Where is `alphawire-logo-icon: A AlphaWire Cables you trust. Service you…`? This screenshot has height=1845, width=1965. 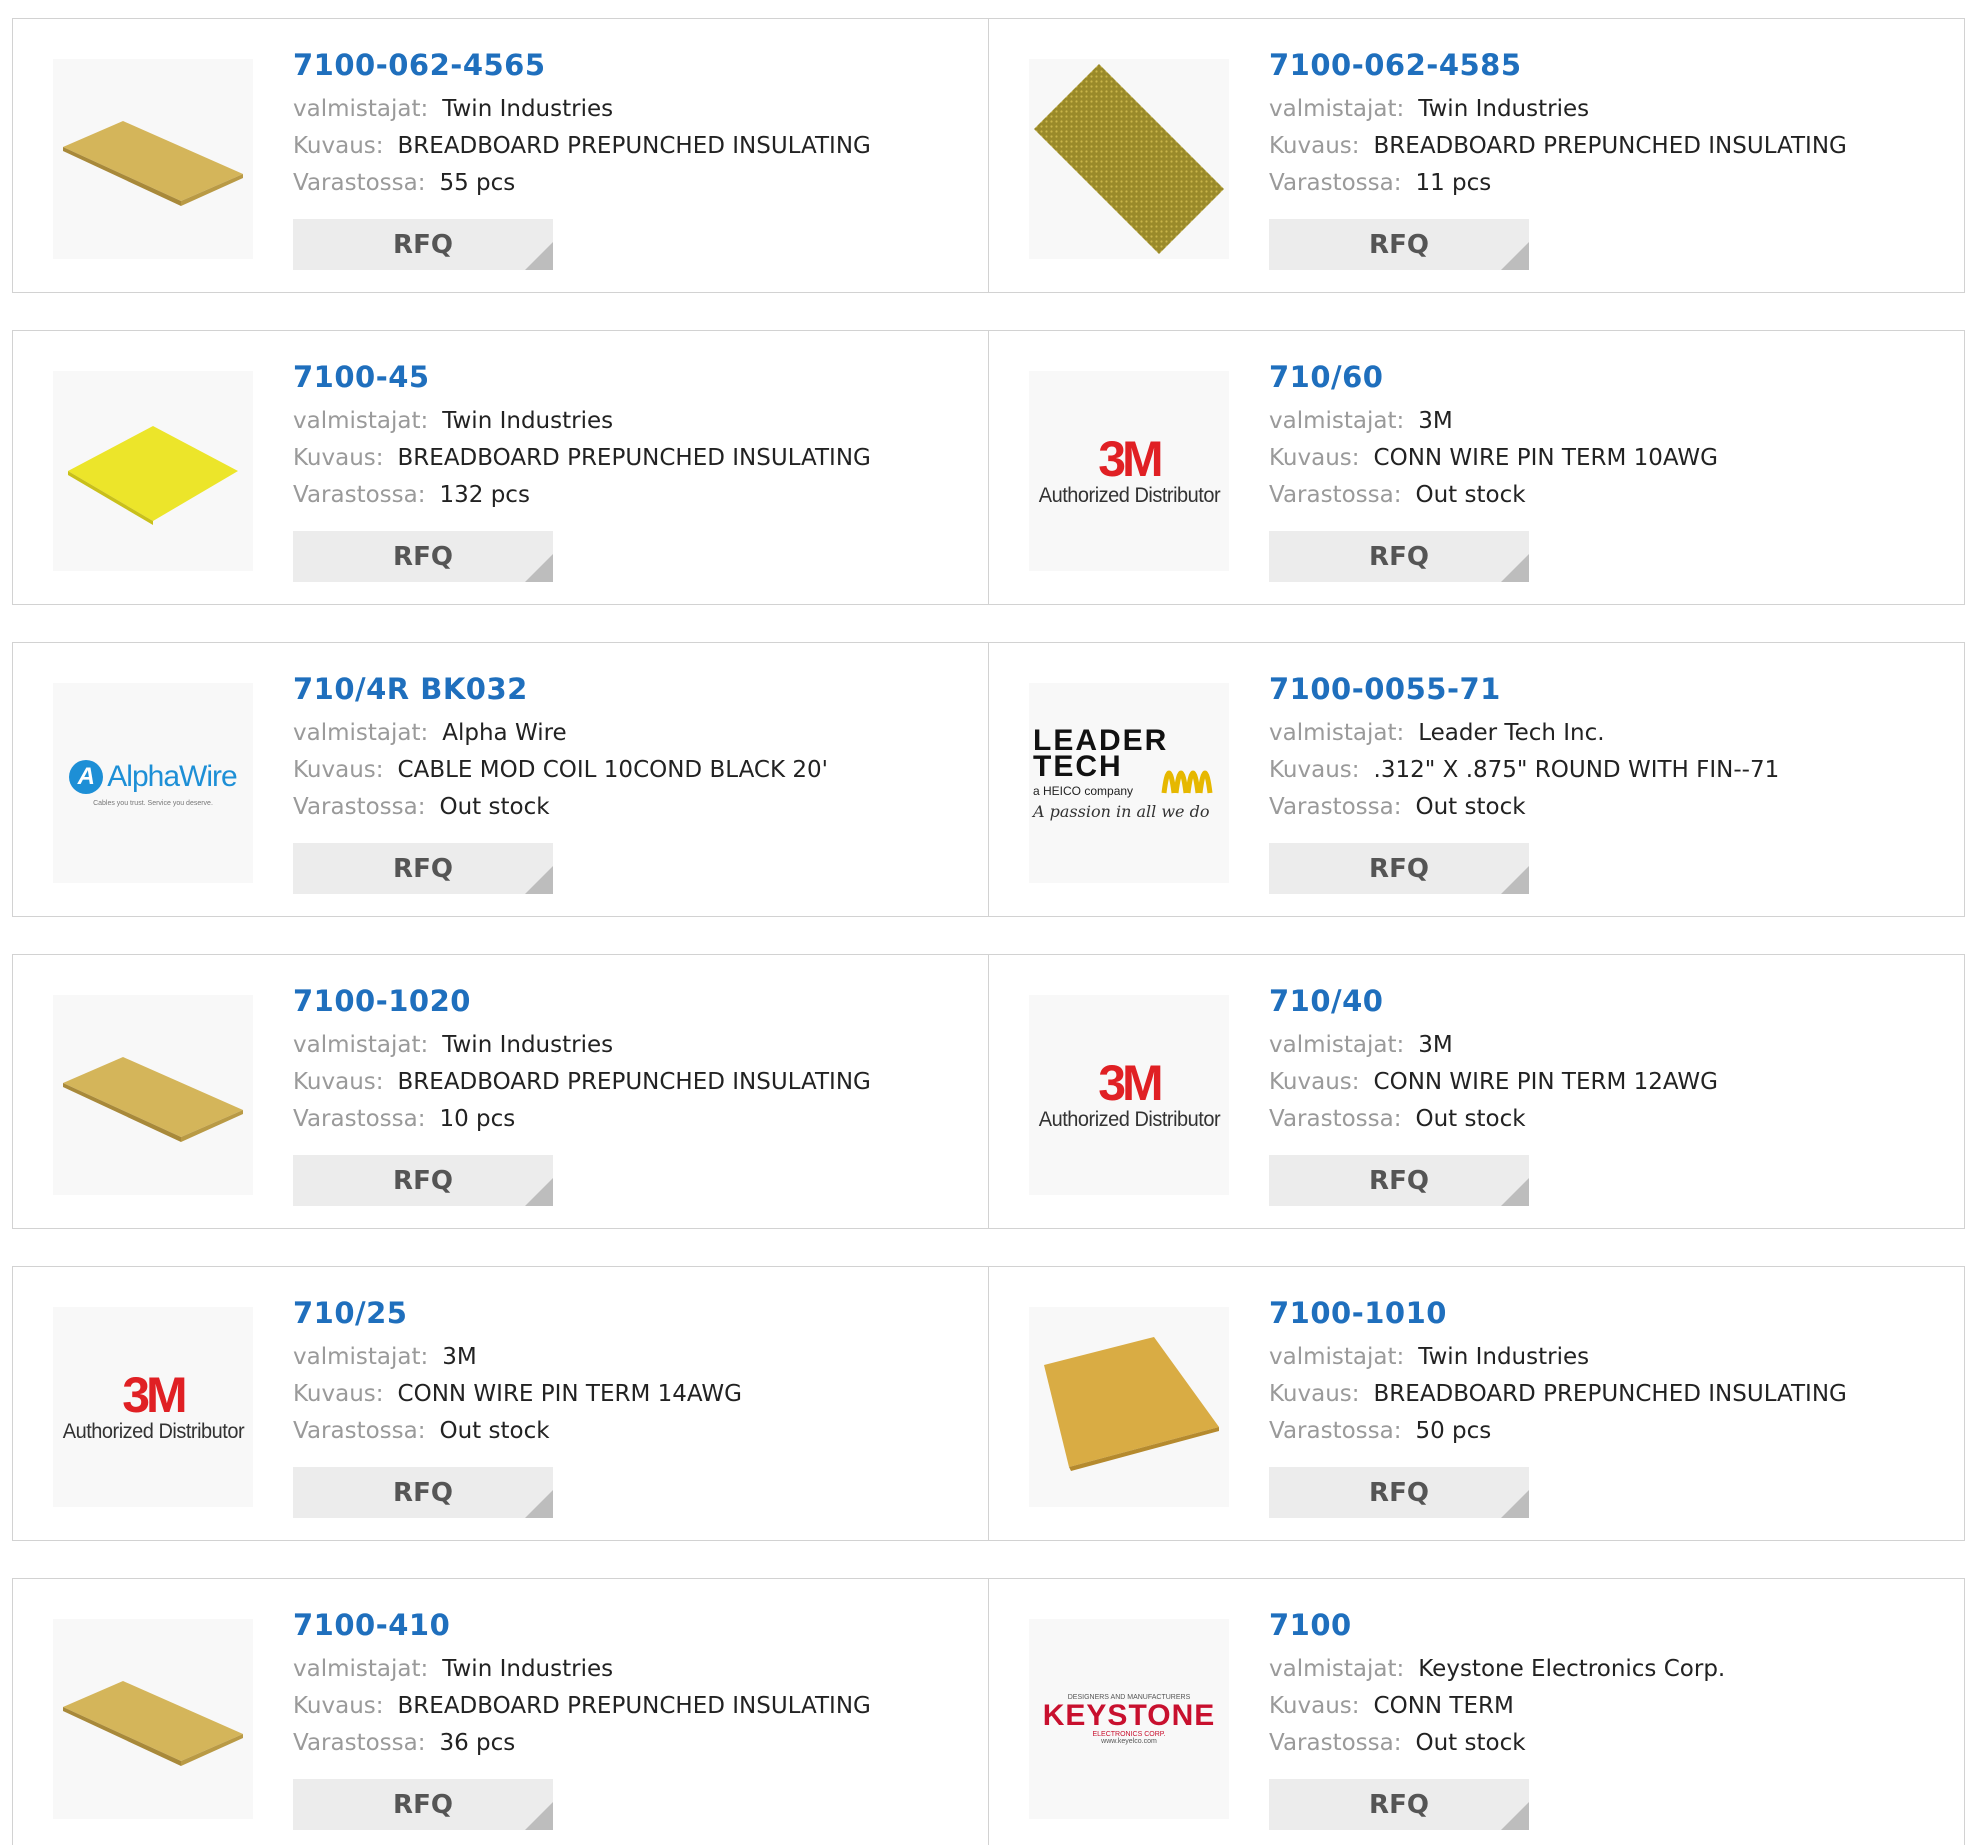 alphawire-logo-icon: A AlphaWire Cables you trust. Service you… is located at coordinates (153, 783).